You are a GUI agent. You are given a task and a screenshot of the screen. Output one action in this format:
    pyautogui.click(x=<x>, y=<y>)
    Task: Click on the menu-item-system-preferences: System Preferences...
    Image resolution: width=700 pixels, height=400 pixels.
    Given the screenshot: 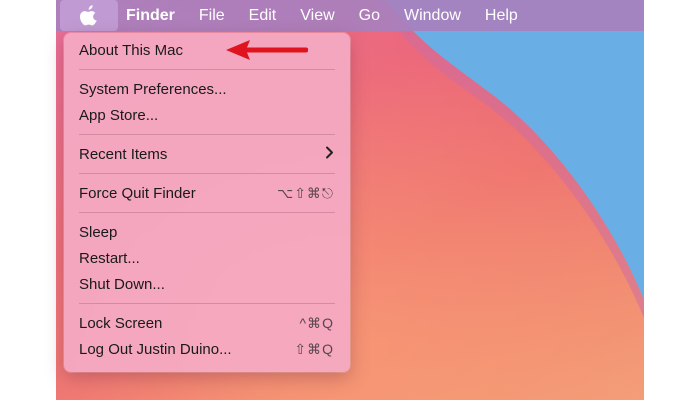 What is the action you would take?
    pyautogui.click(x=207, y=89)
    